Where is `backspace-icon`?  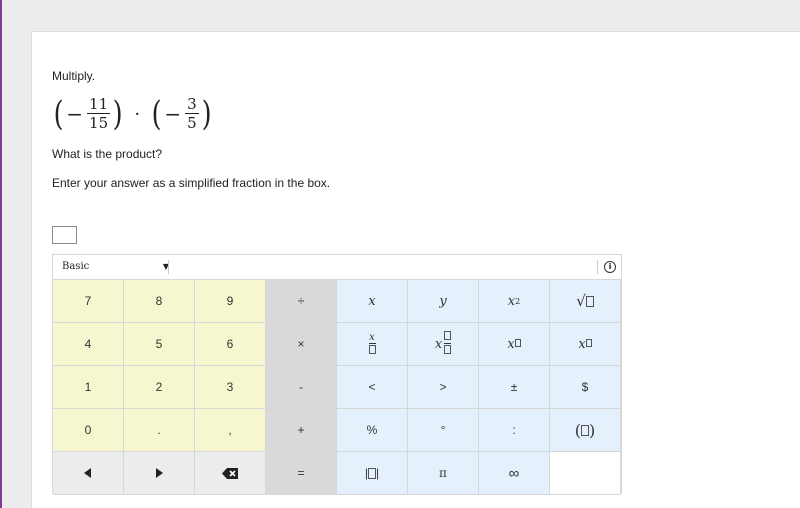 backspace-icon is located at coordinates (230, 473).